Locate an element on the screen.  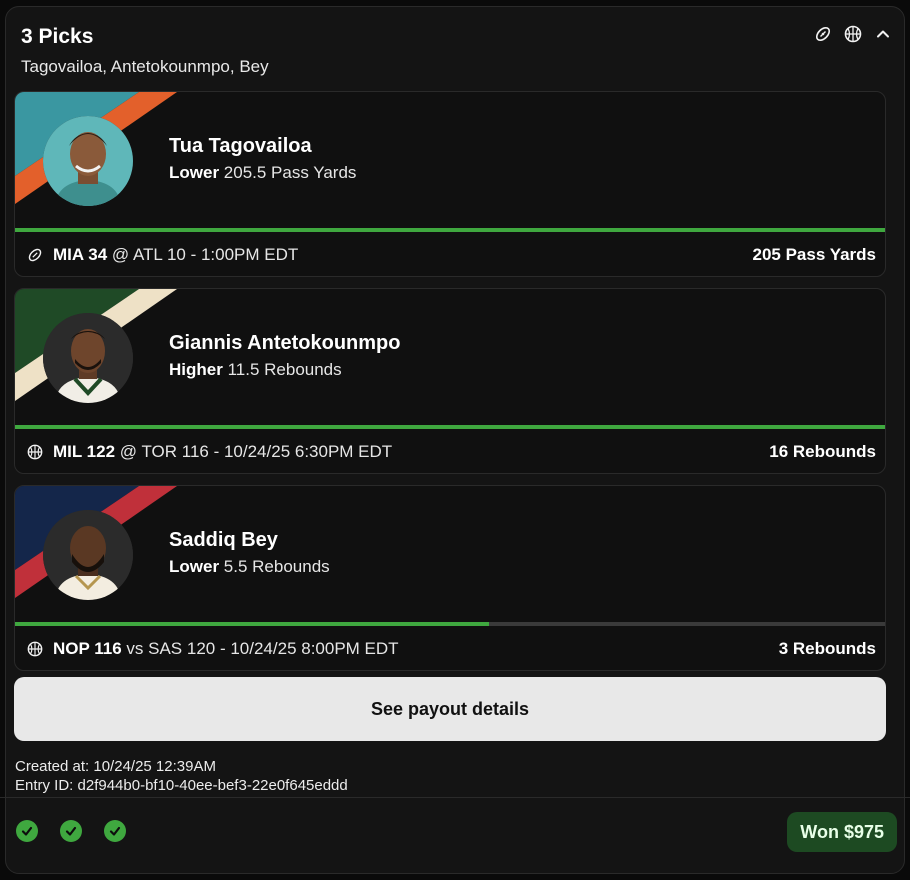
pick-stat-line: 11.5 Rebounds is located at coordinates (284, 369).